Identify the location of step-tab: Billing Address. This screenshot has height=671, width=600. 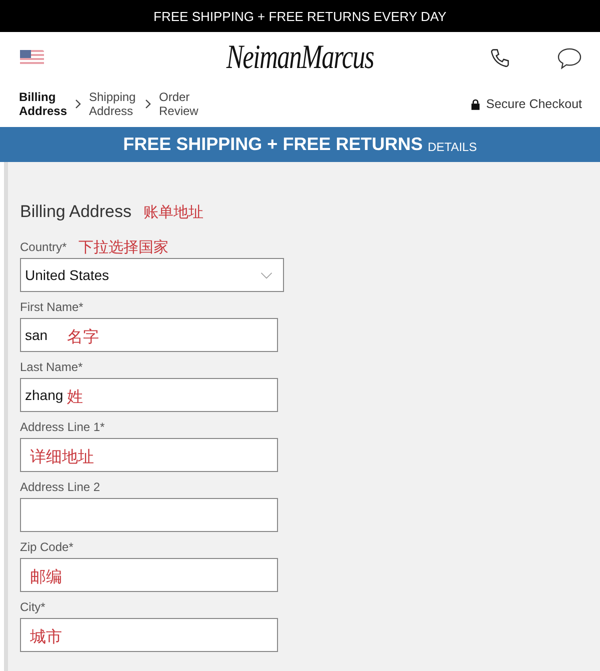
(44, 104).